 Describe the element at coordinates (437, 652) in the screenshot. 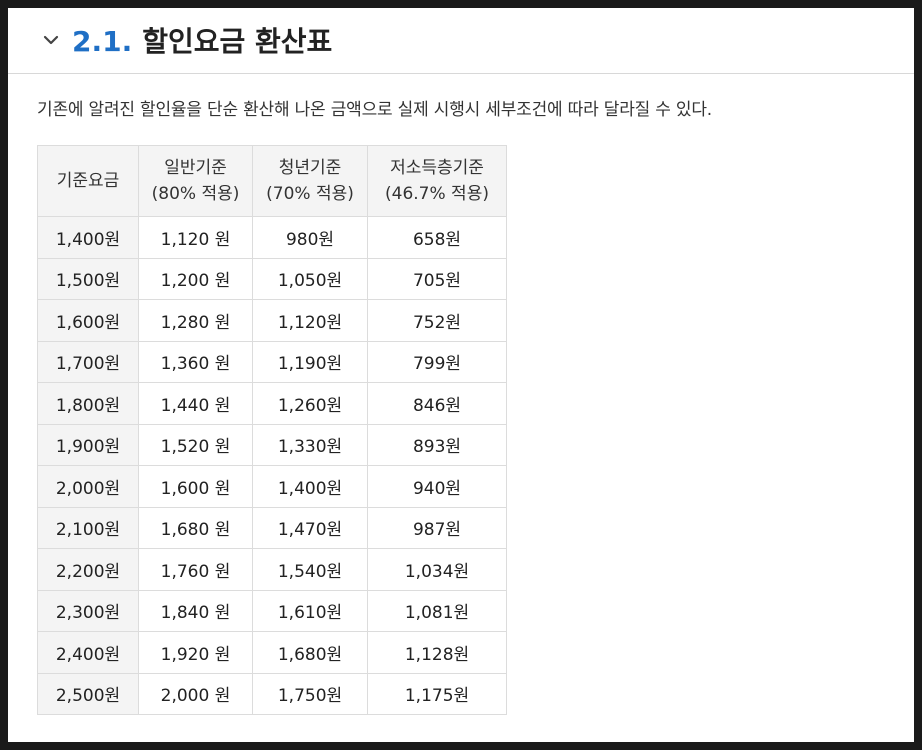

I see `table-cell: 1,128원` at that location.